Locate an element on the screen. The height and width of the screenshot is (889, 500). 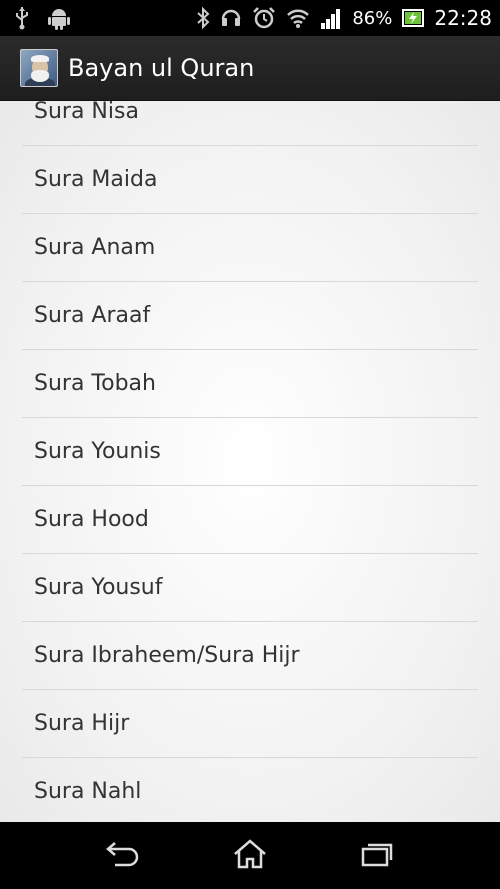
list-item: Sura Araaf is located at coordinates (250, 316).